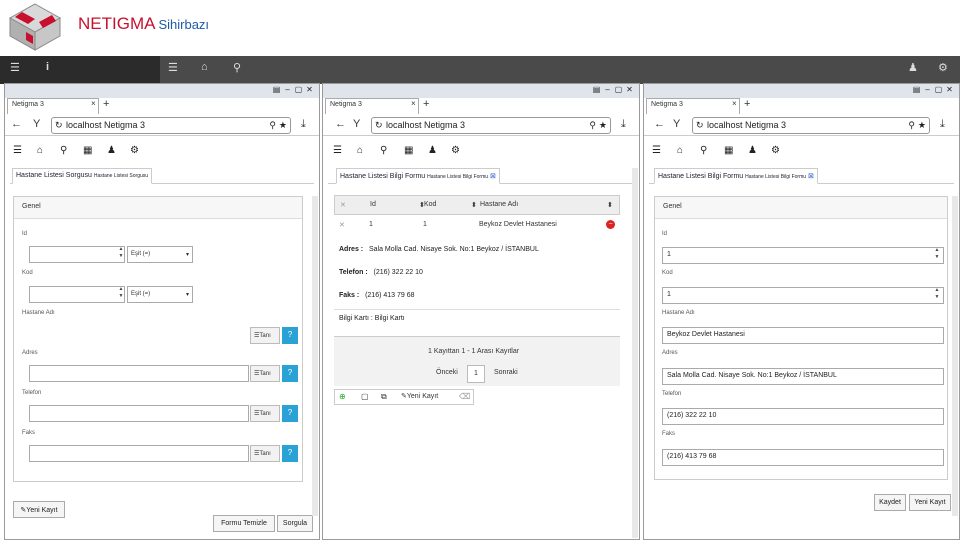 Image resolution: width=960 pixels, height=540 pixels. I want to click on telefon-input: (216) 322 22 10, so click(803, 416).